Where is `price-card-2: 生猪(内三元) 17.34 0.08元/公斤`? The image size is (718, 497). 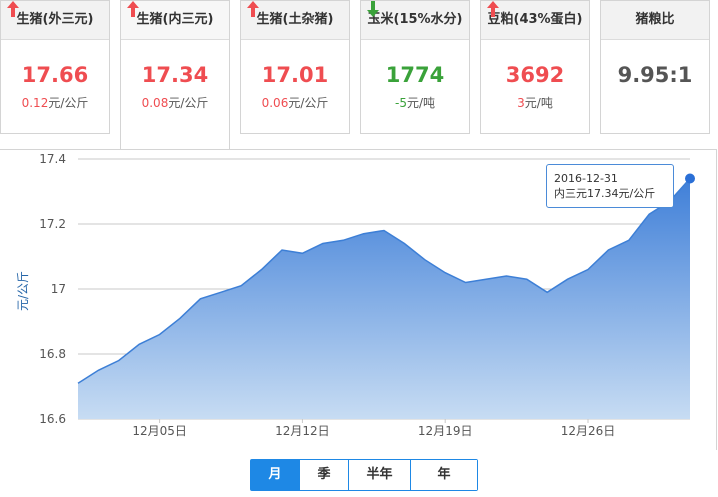 price-card-2: 生猪(内三元) 17.34 0.08元/公斤 is located at coordinates (175, 75).